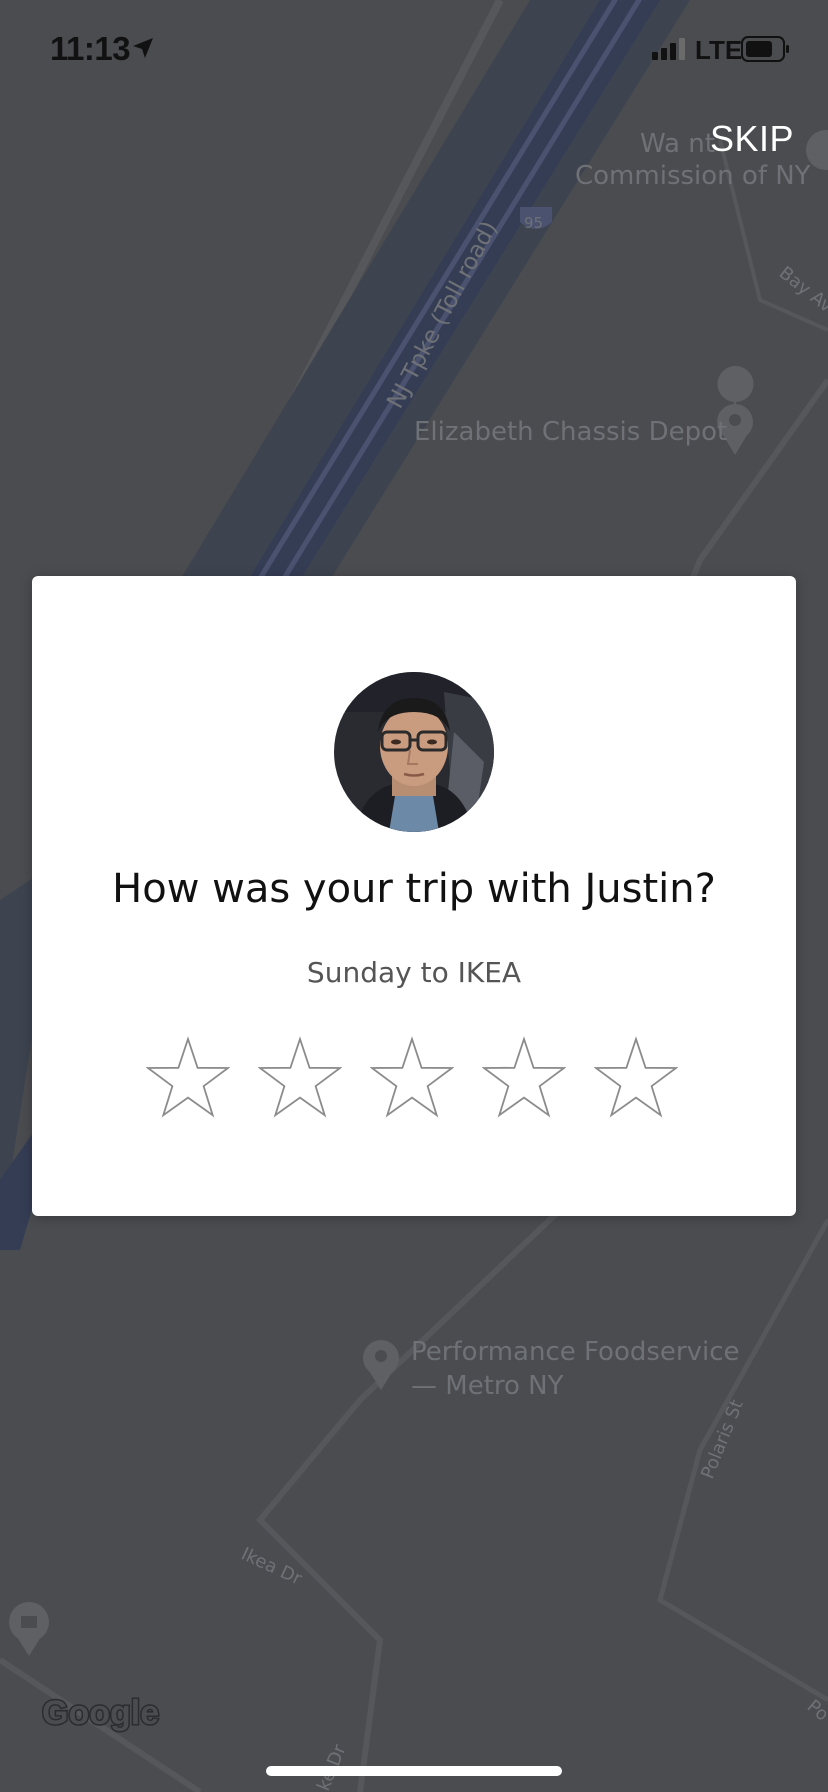  I want to click on svg-text: Google, so click(100, 1713).